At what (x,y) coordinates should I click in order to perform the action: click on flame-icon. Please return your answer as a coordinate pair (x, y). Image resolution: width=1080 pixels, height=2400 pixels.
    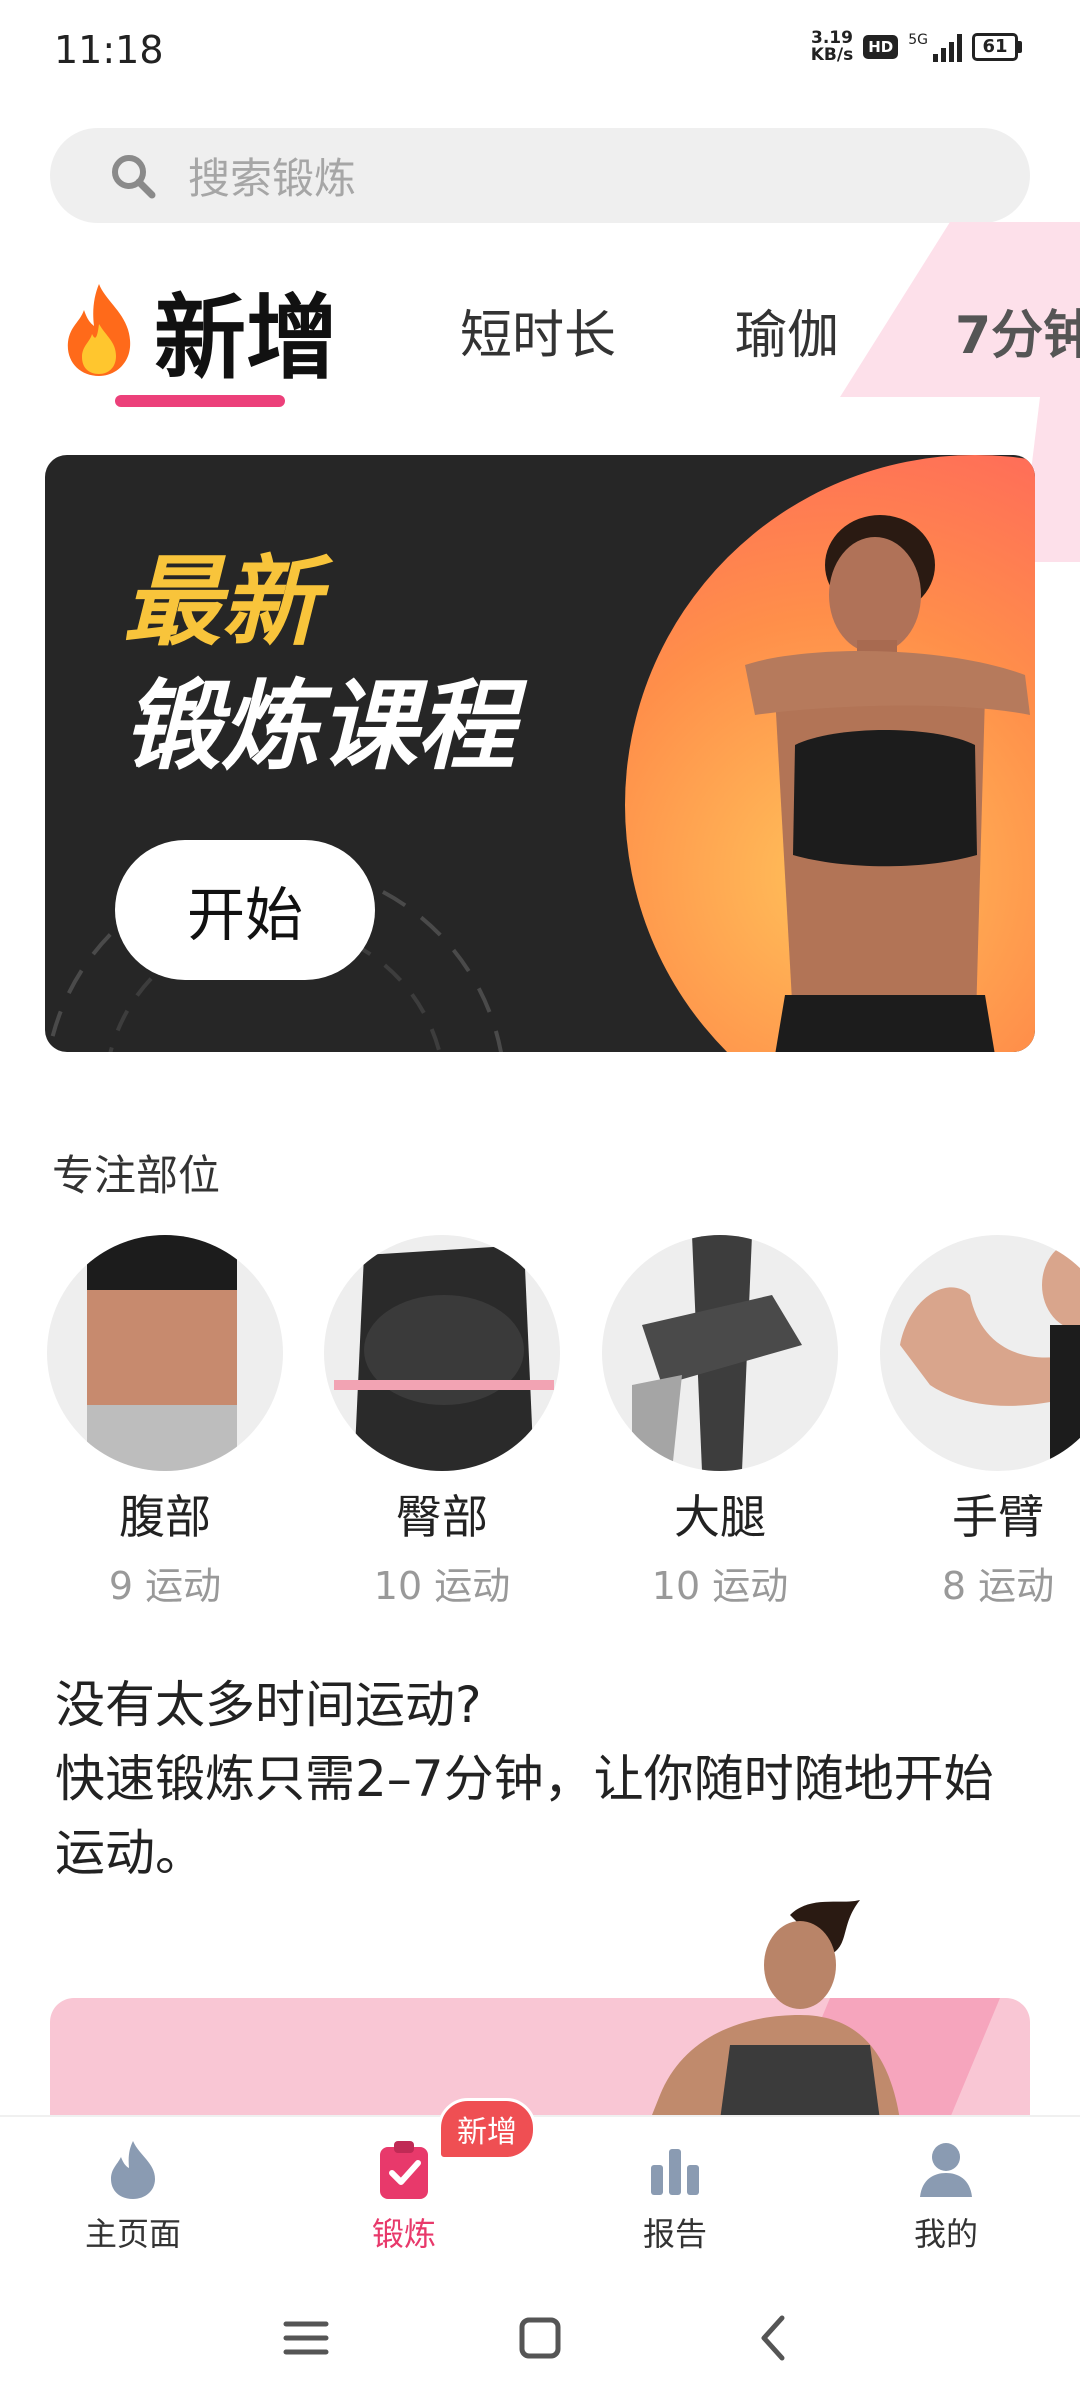
    Looking at the image, I should click on (133, 2170).